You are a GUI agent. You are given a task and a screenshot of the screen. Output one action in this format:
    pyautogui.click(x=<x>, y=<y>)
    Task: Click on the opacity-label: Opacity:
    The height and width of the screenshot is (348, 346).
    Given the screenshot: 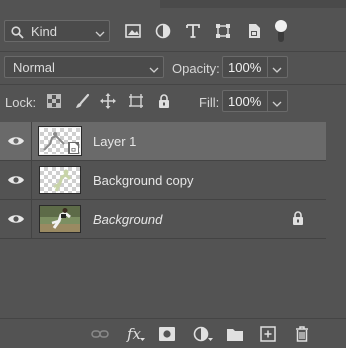 What is the action you would take?
    pyautogui.click(x=196, y=68)
    